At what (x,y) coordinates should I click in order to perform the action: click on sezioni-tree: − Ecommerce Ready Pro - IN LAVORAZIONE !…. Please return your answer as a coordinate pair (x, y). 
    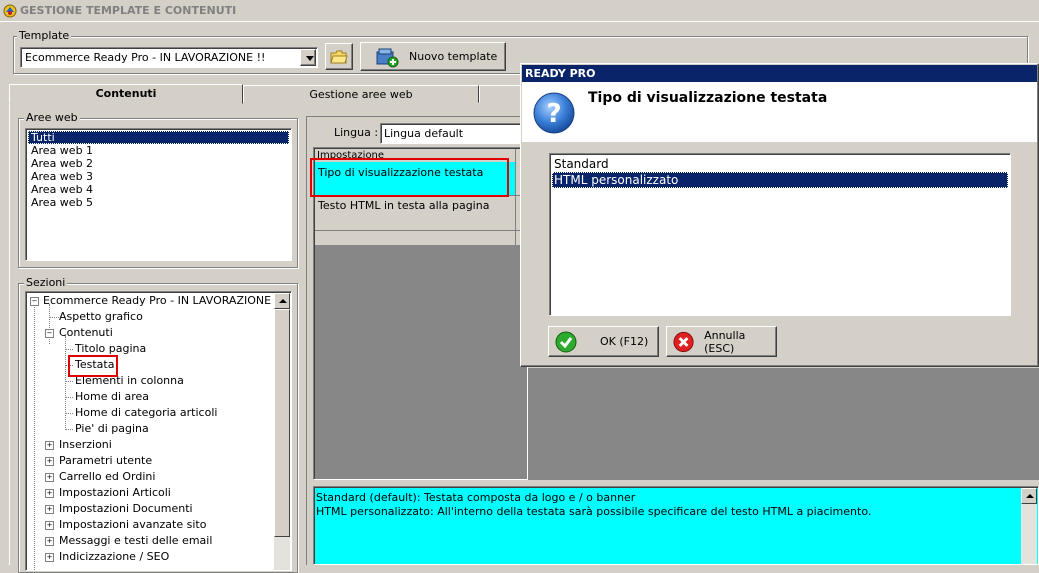
    Looking at the image, I should click on (158, 431).